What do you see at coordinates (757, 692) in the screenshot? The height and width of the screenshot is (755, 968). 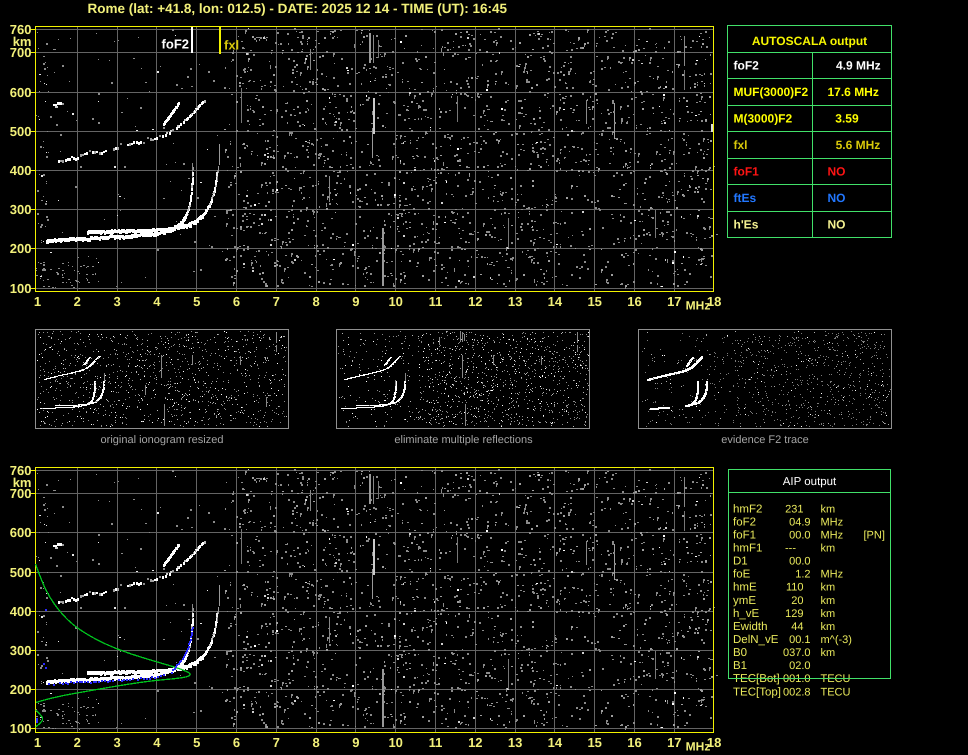 I see `svg-text: TEC[Top]` at bounding box center [757, 692].